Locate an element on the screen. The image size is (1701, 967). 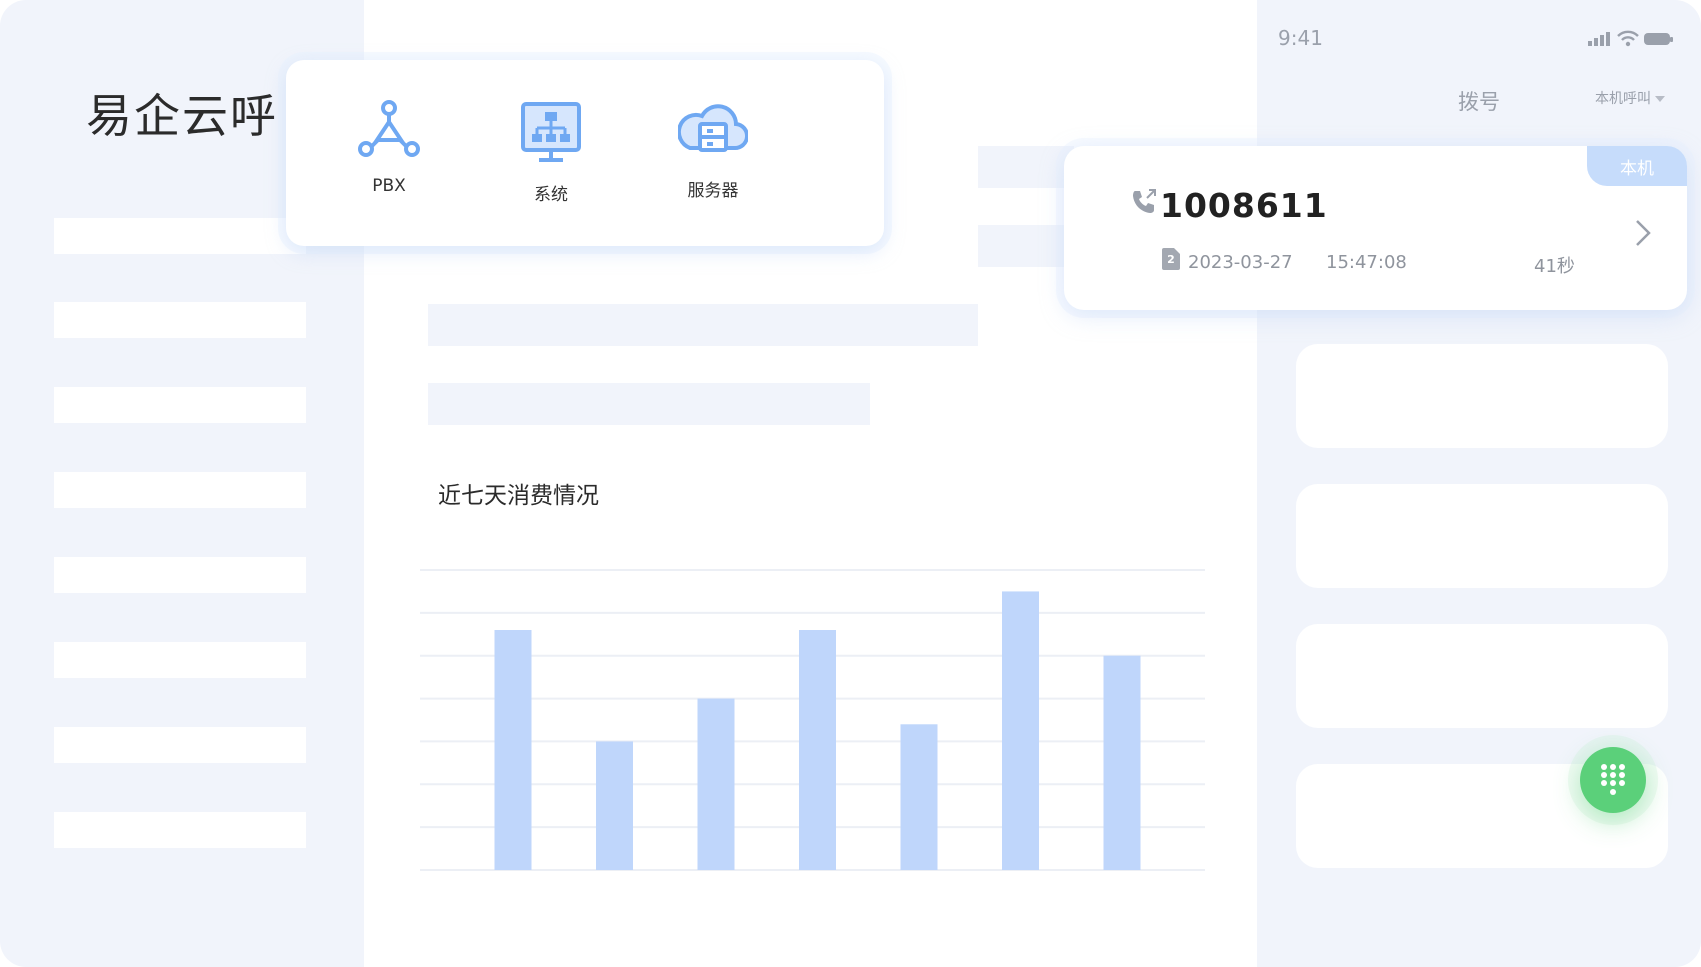
call-mode-label: 本机呼叫 is located at coordinates (1623, 99).